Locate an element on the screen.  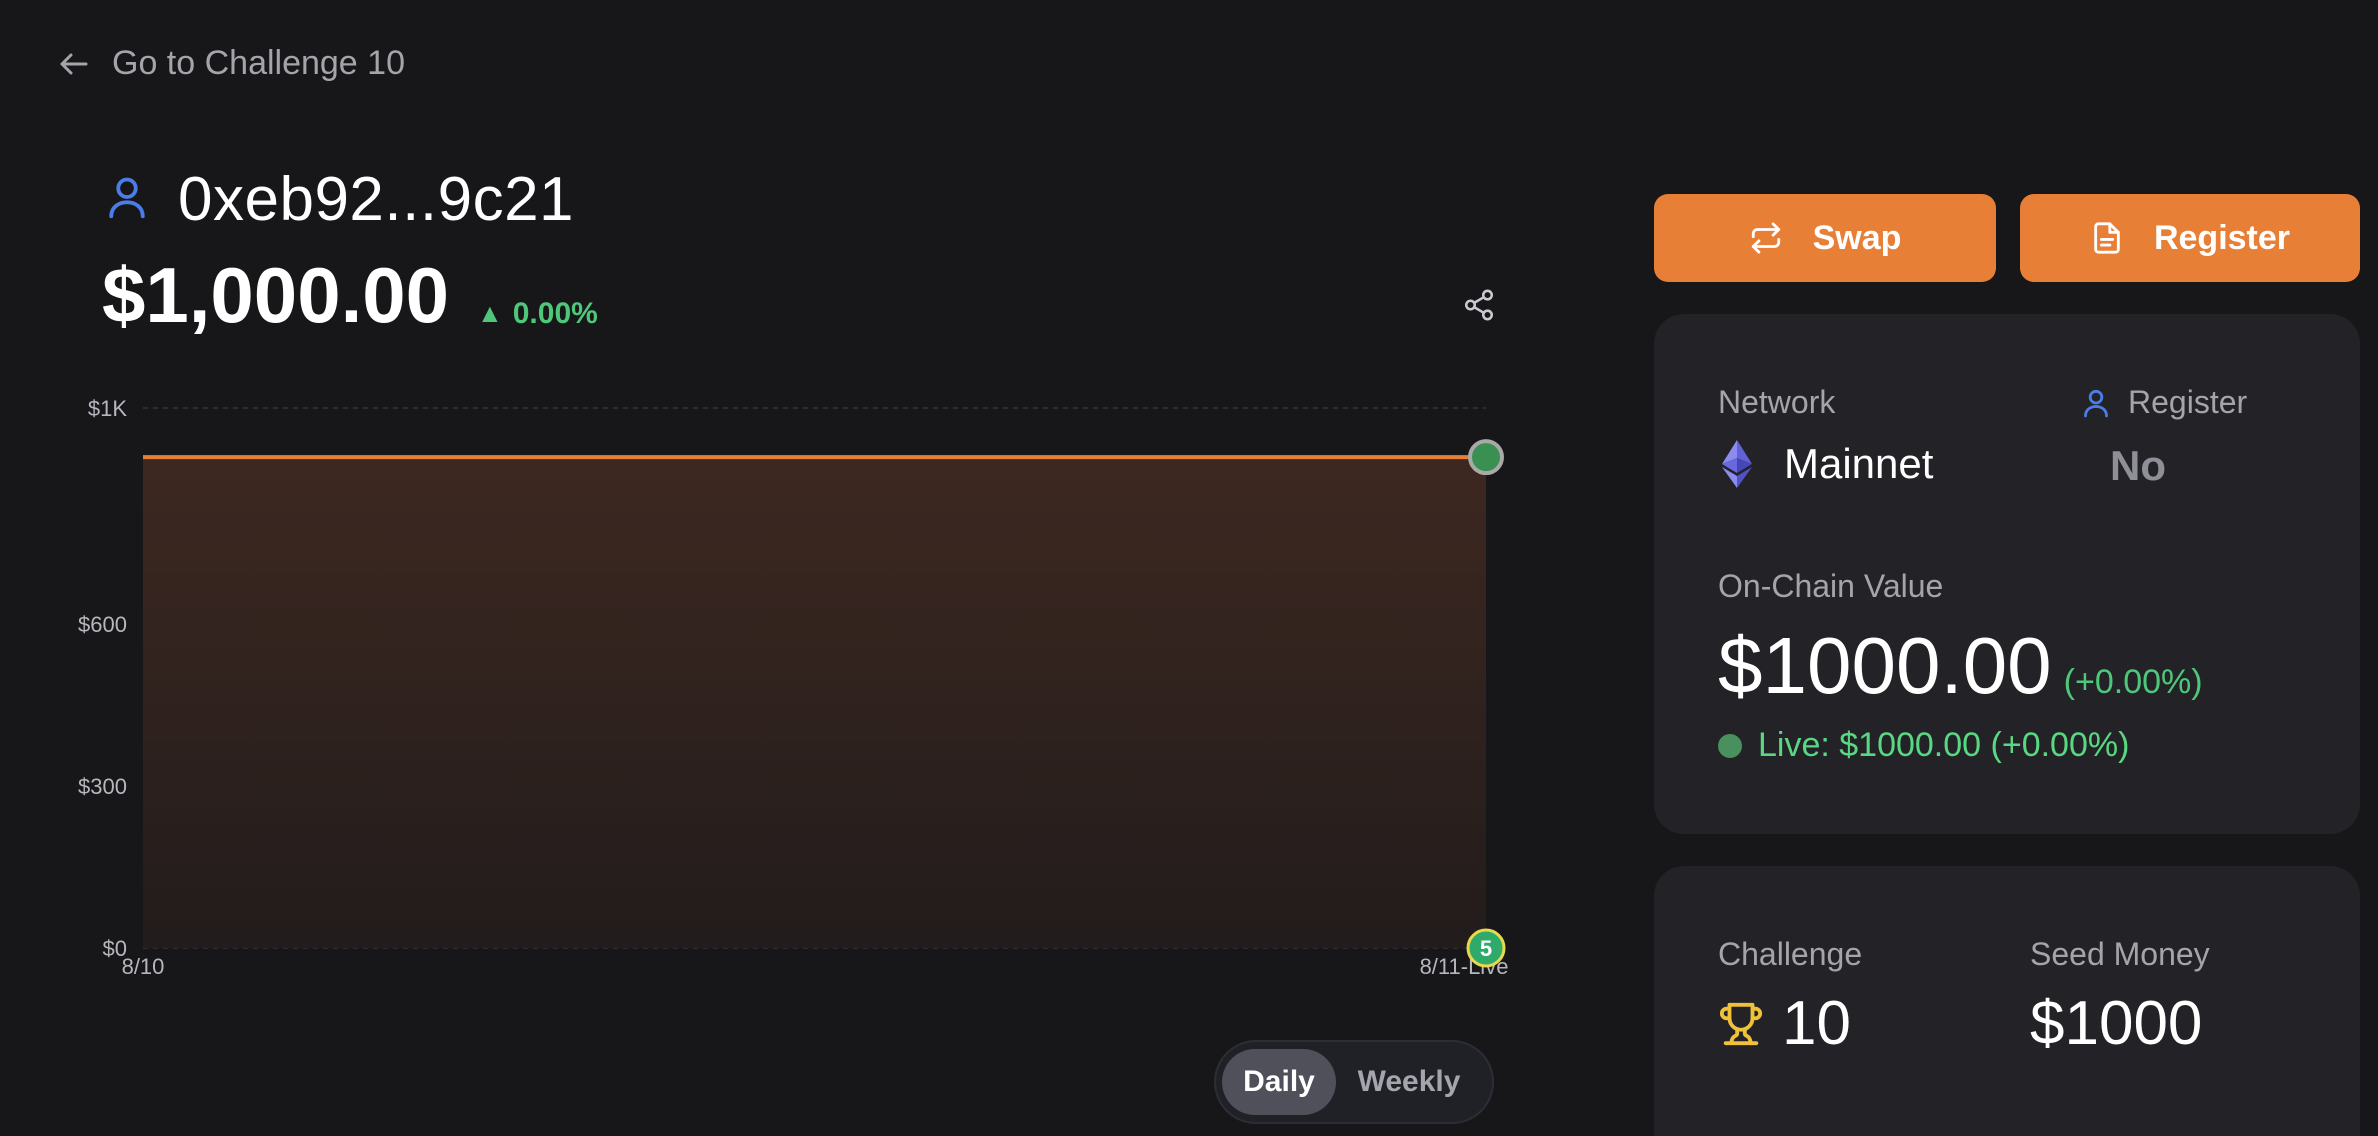
challenge-label: Challenge is located at coordinates (1790, 954).